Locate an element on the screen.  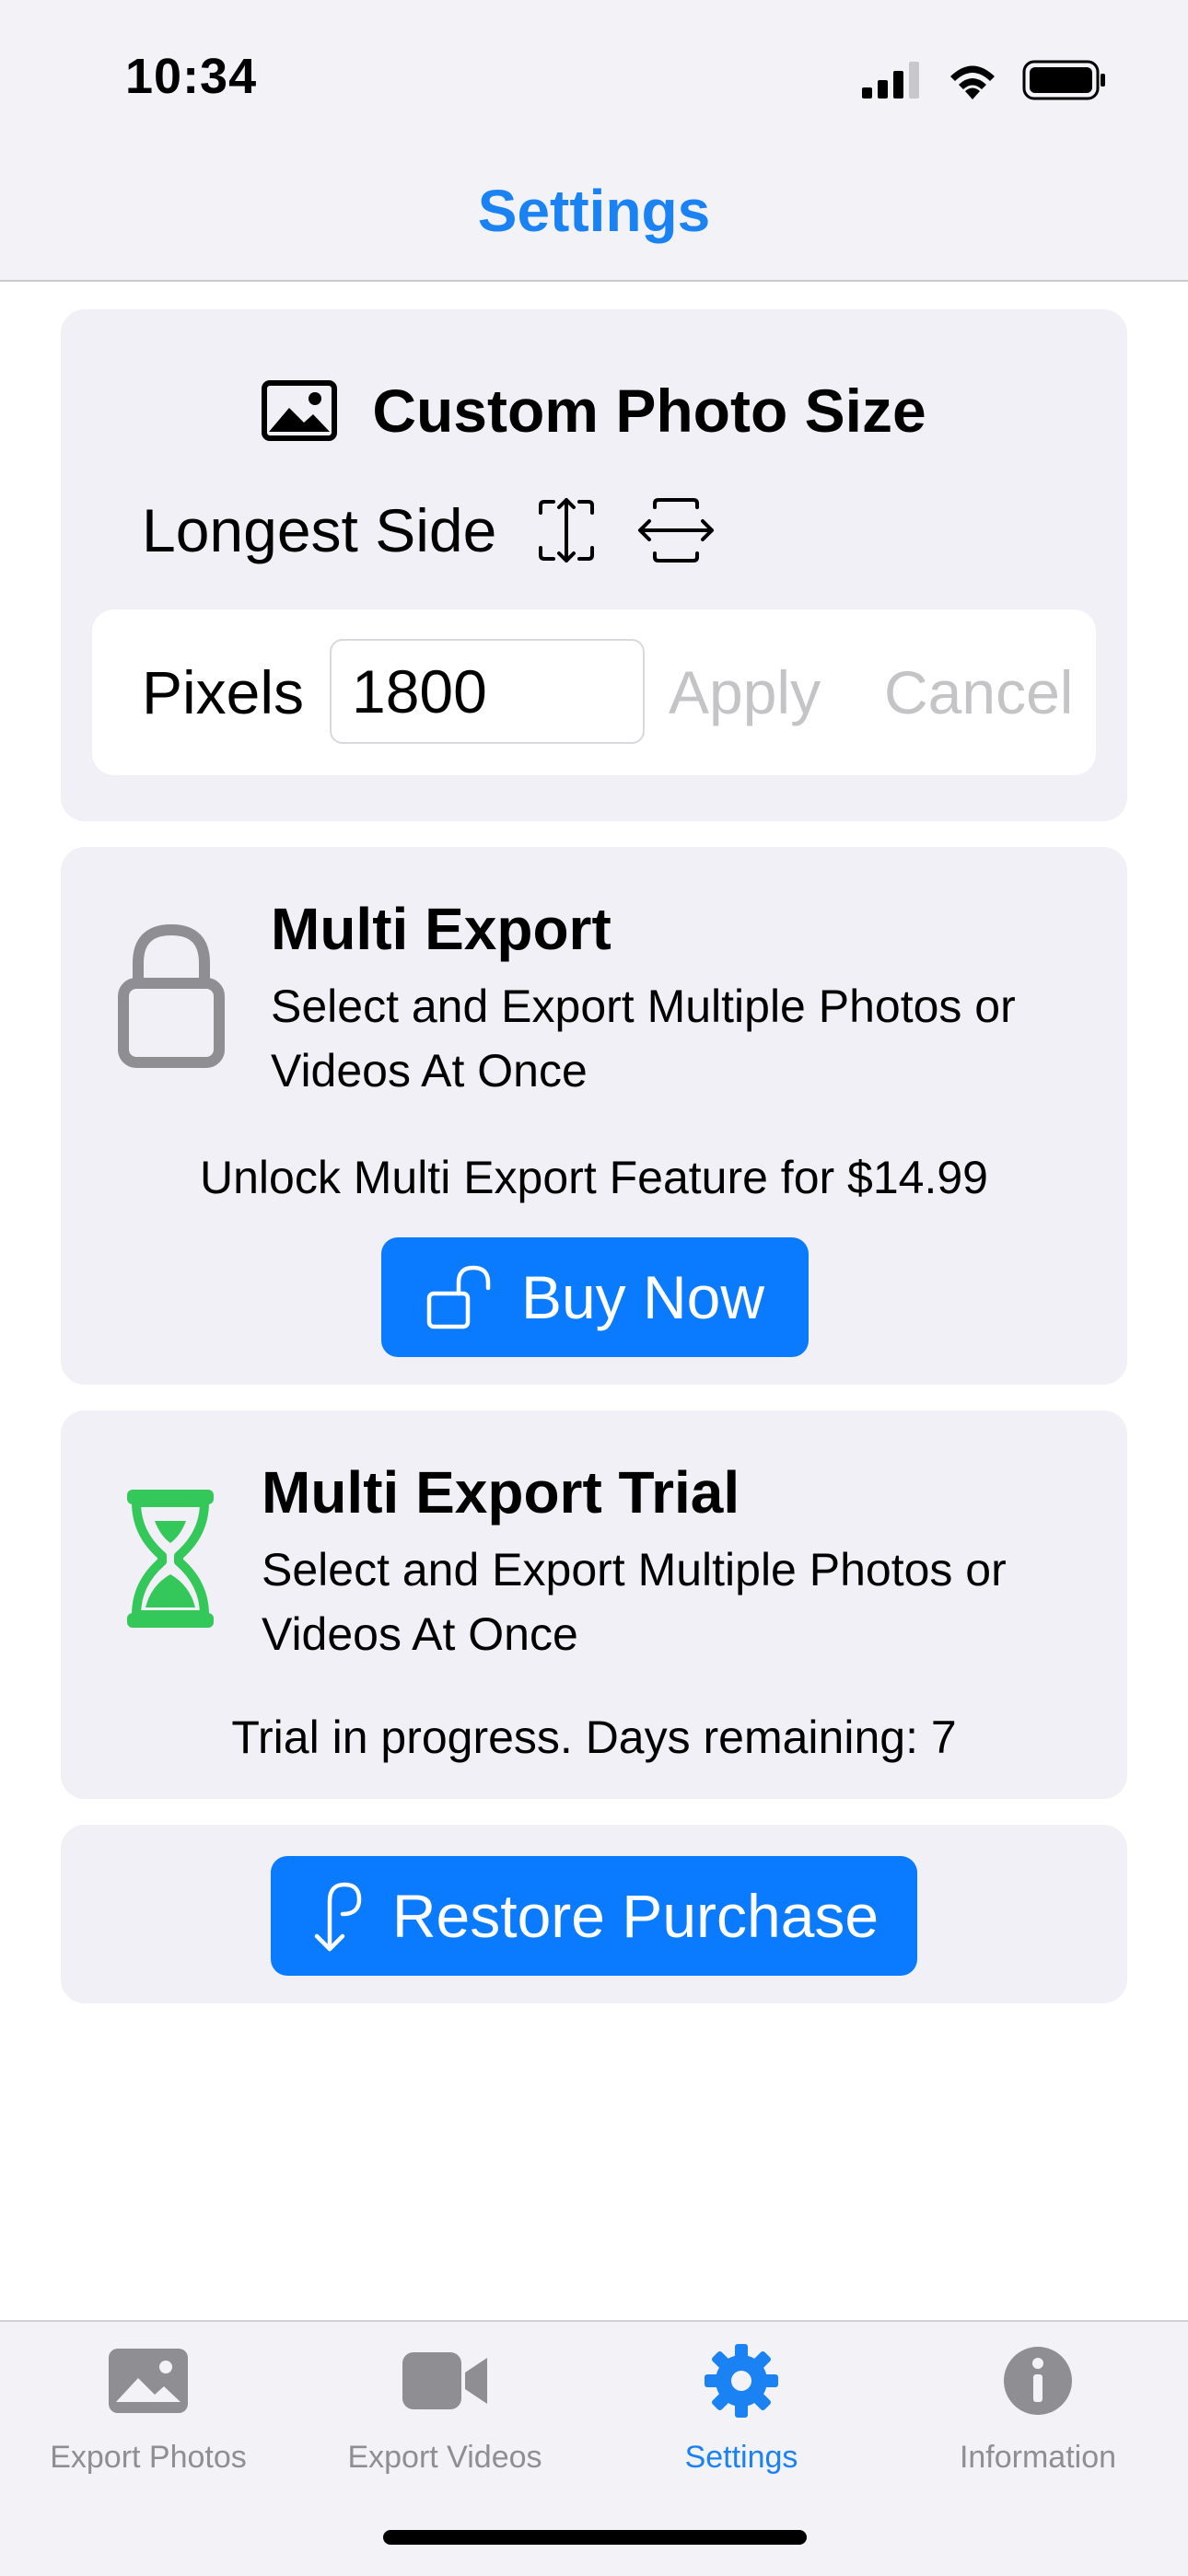
status-icons is located at coordinates (985, 80).